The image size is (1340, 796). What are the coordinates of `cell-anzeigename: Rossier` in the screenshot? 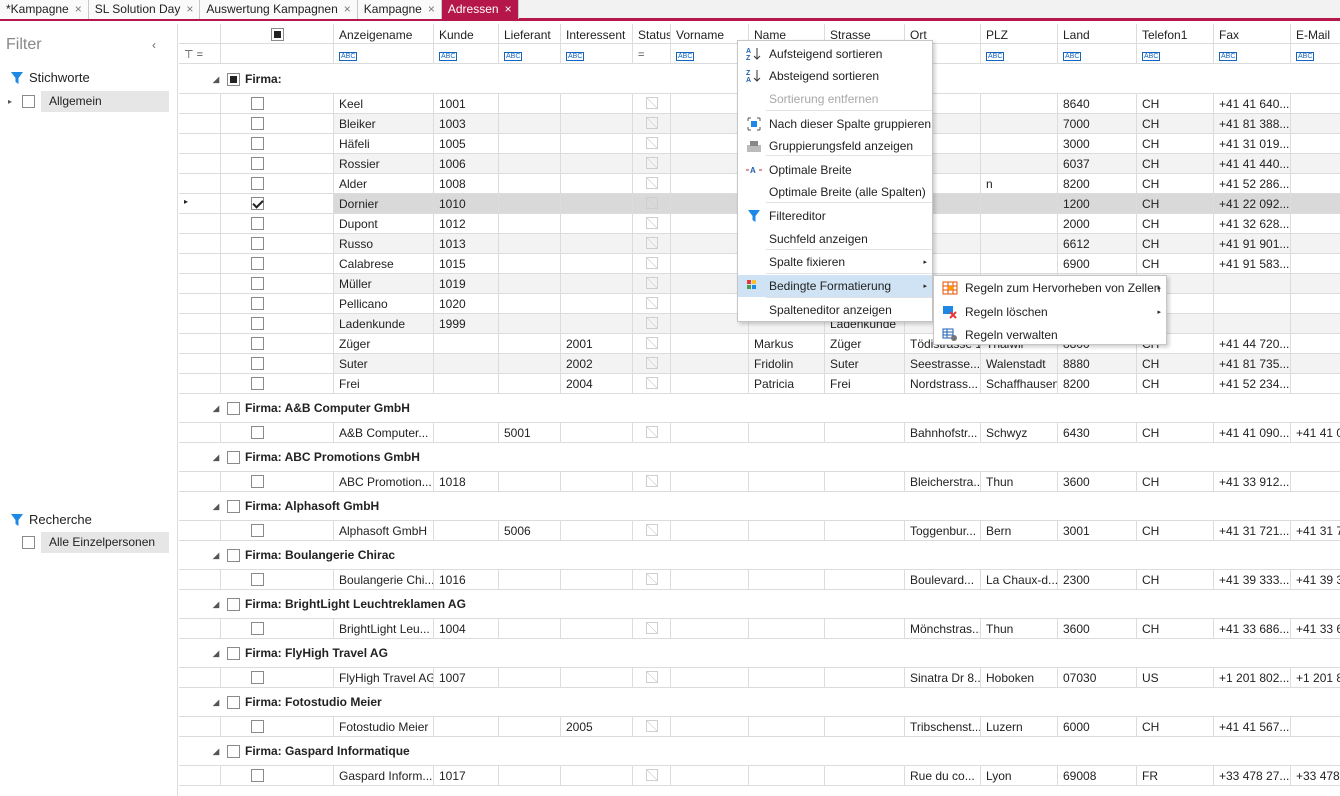 It's located at (384, 164).